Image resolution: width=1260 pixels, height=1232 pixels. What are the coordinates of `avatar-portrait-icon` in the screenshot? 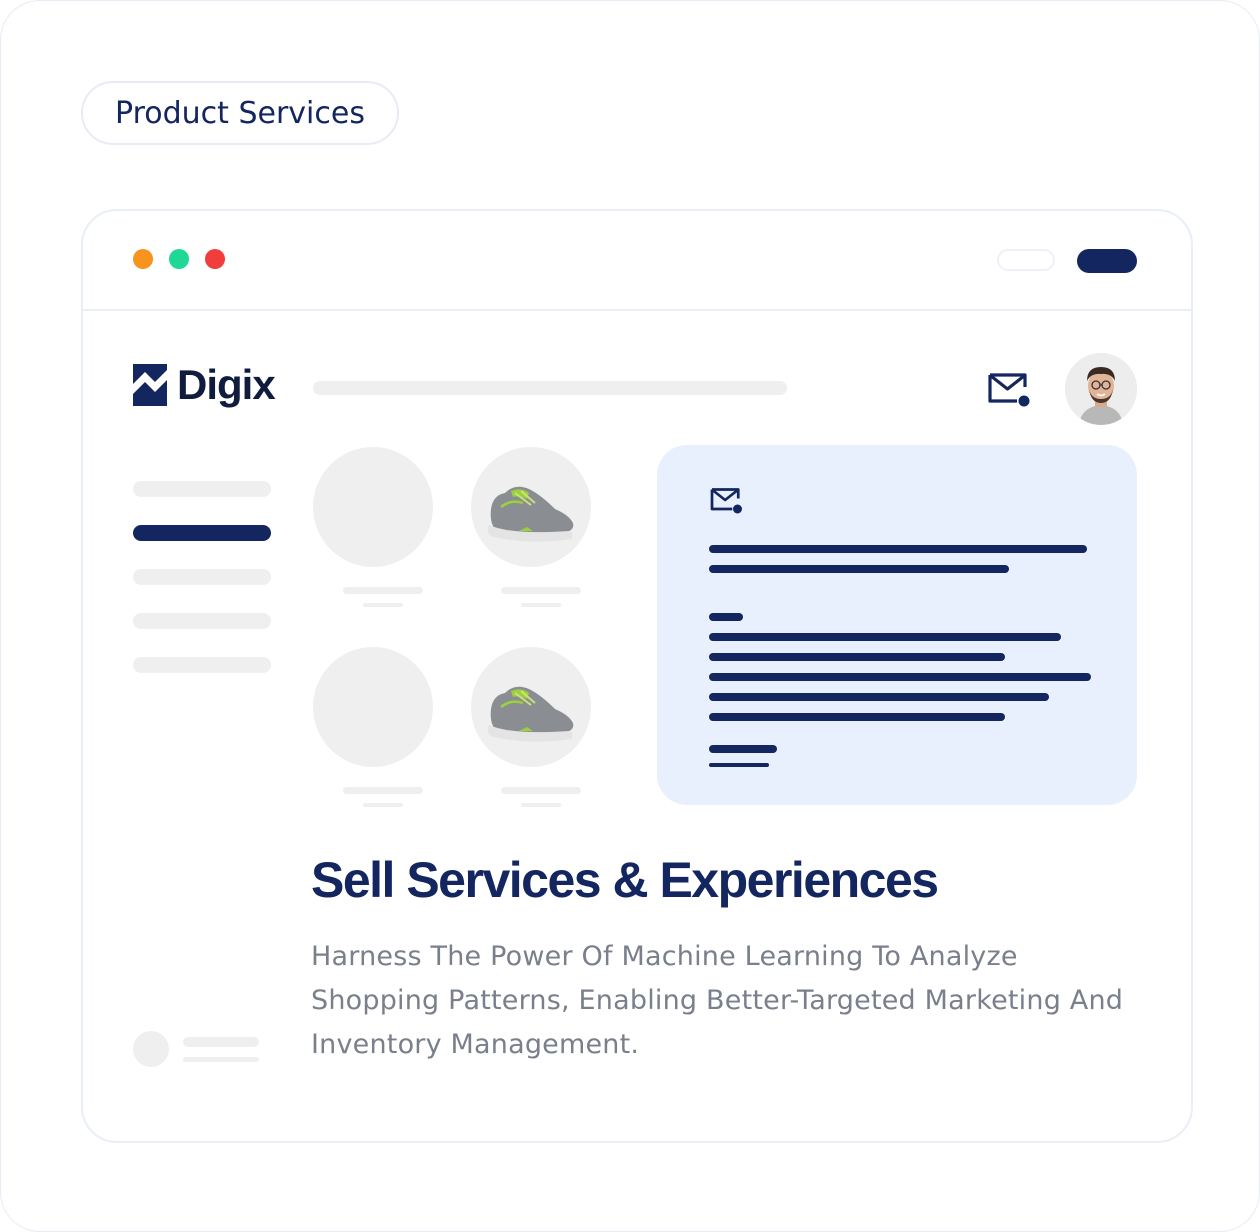 It's located at (1101, 389).